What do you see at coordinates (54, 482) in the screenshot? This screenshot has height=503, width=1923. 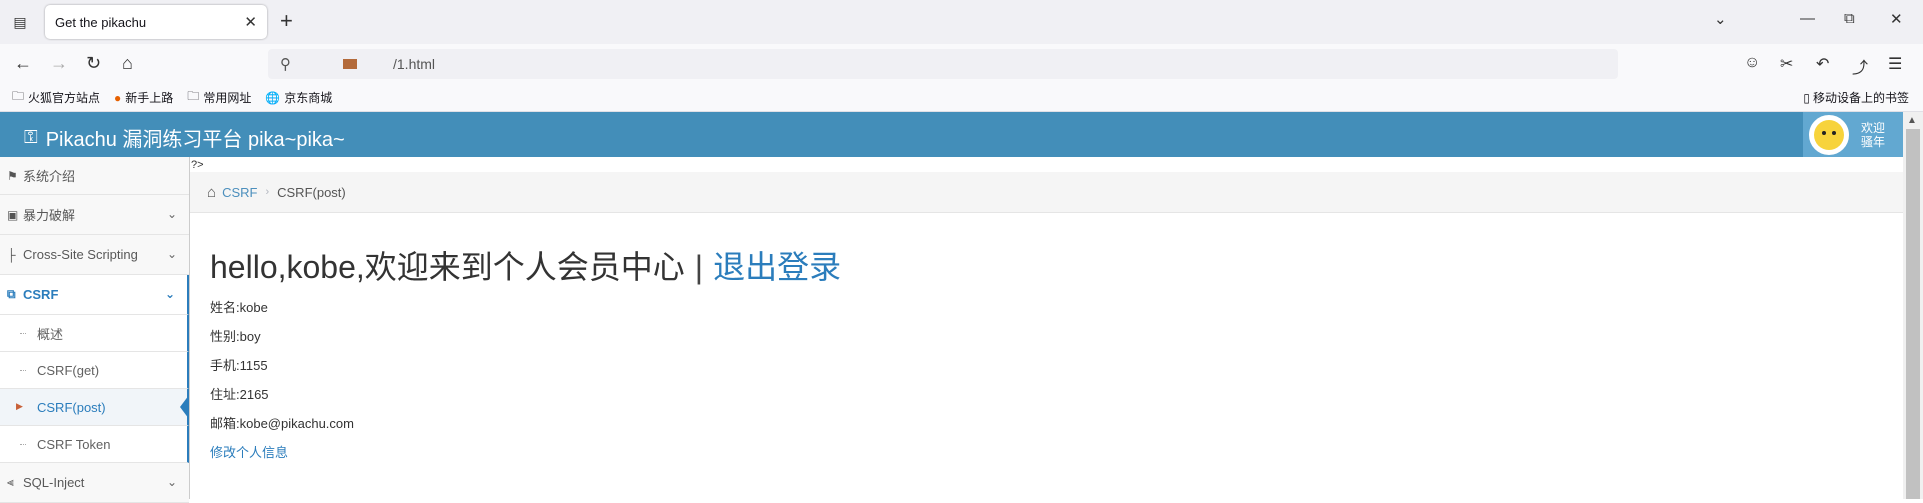 I see `sidebar-item-label: SQL-Inject` at bounding box center [54, 482].